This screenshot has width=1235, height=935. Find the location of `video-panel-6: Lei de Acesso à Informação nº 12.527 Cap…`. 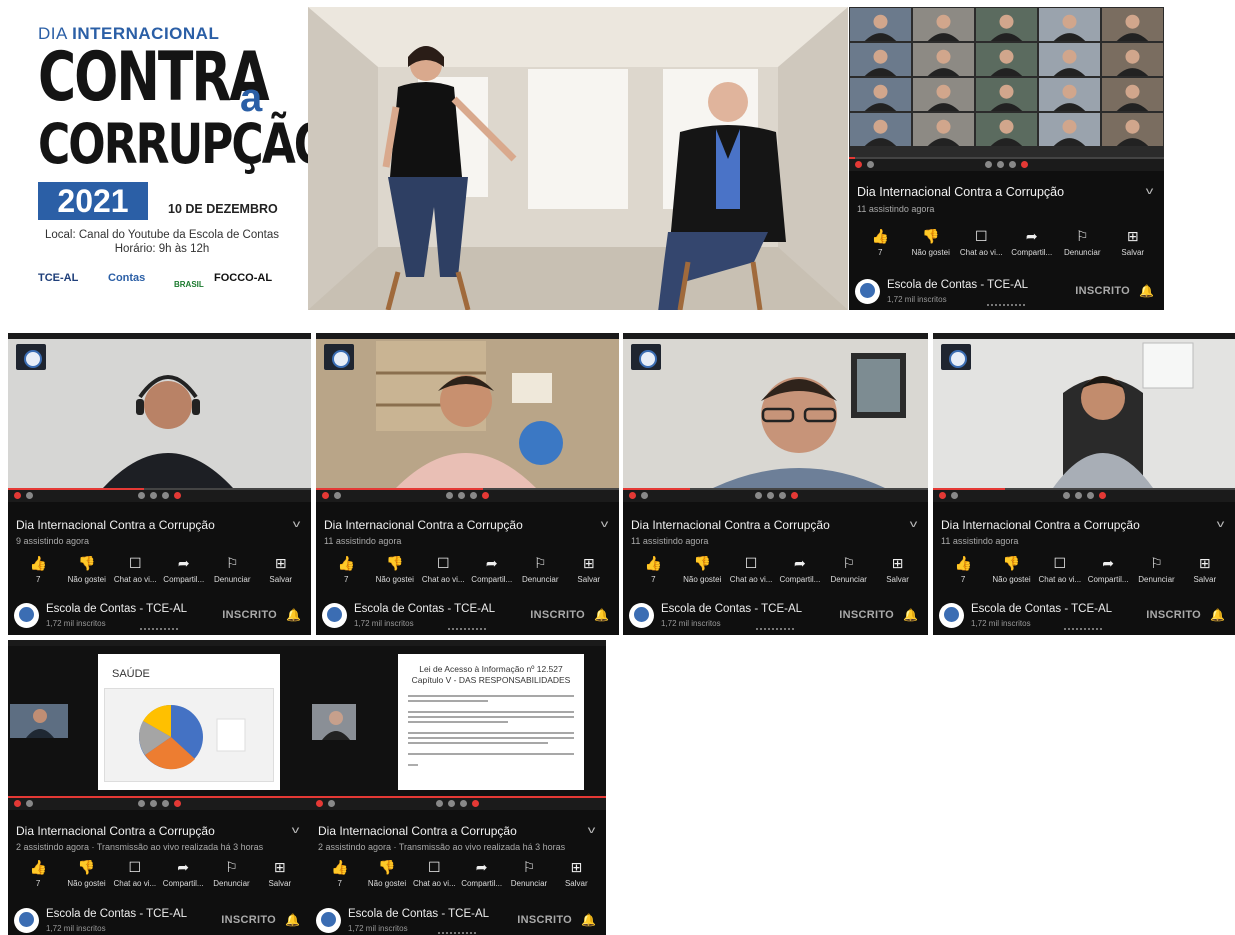

video-panel-6: Lei de Acesso à Informação nº 12.527 Cap… is located at coordinates (458, 787).